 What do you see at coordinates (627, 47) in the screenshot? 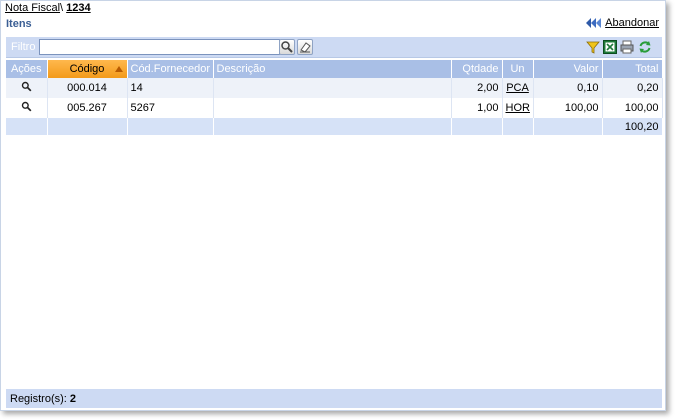
I see `print-icon` at bounding box center [627, 47].